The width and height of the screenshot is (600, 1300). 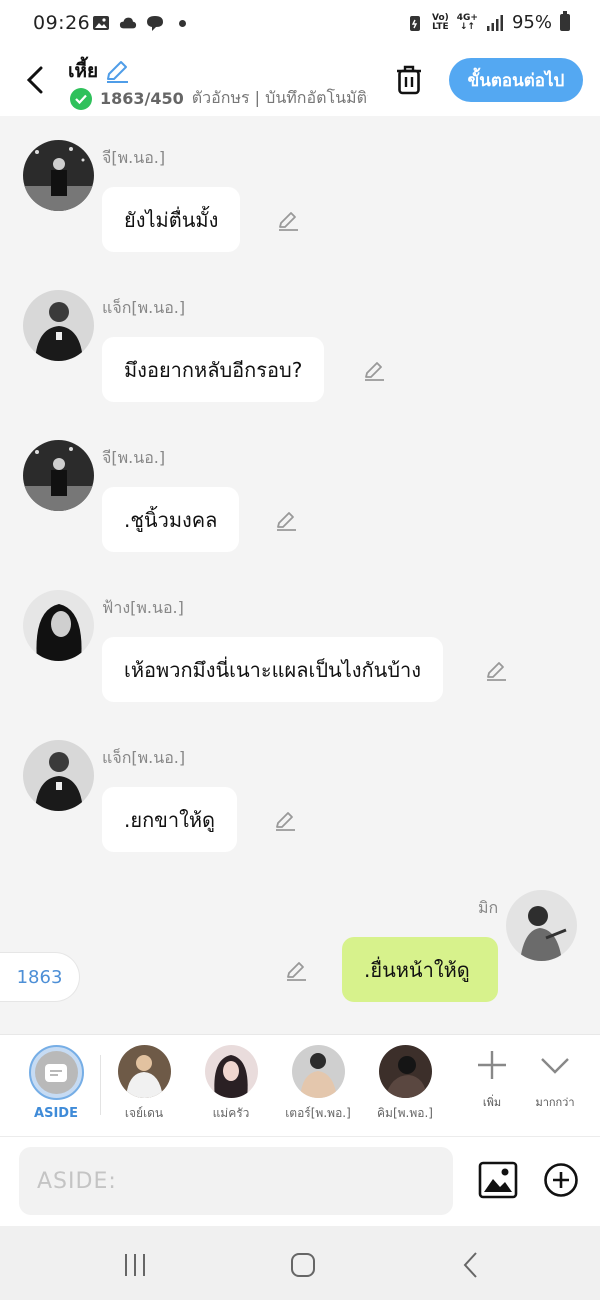 What do you see at coordinates (516, 80) in the screenshot?
I see `next-step-button: ขั้นตอนต่อไป` at bounding box center [516, 80].